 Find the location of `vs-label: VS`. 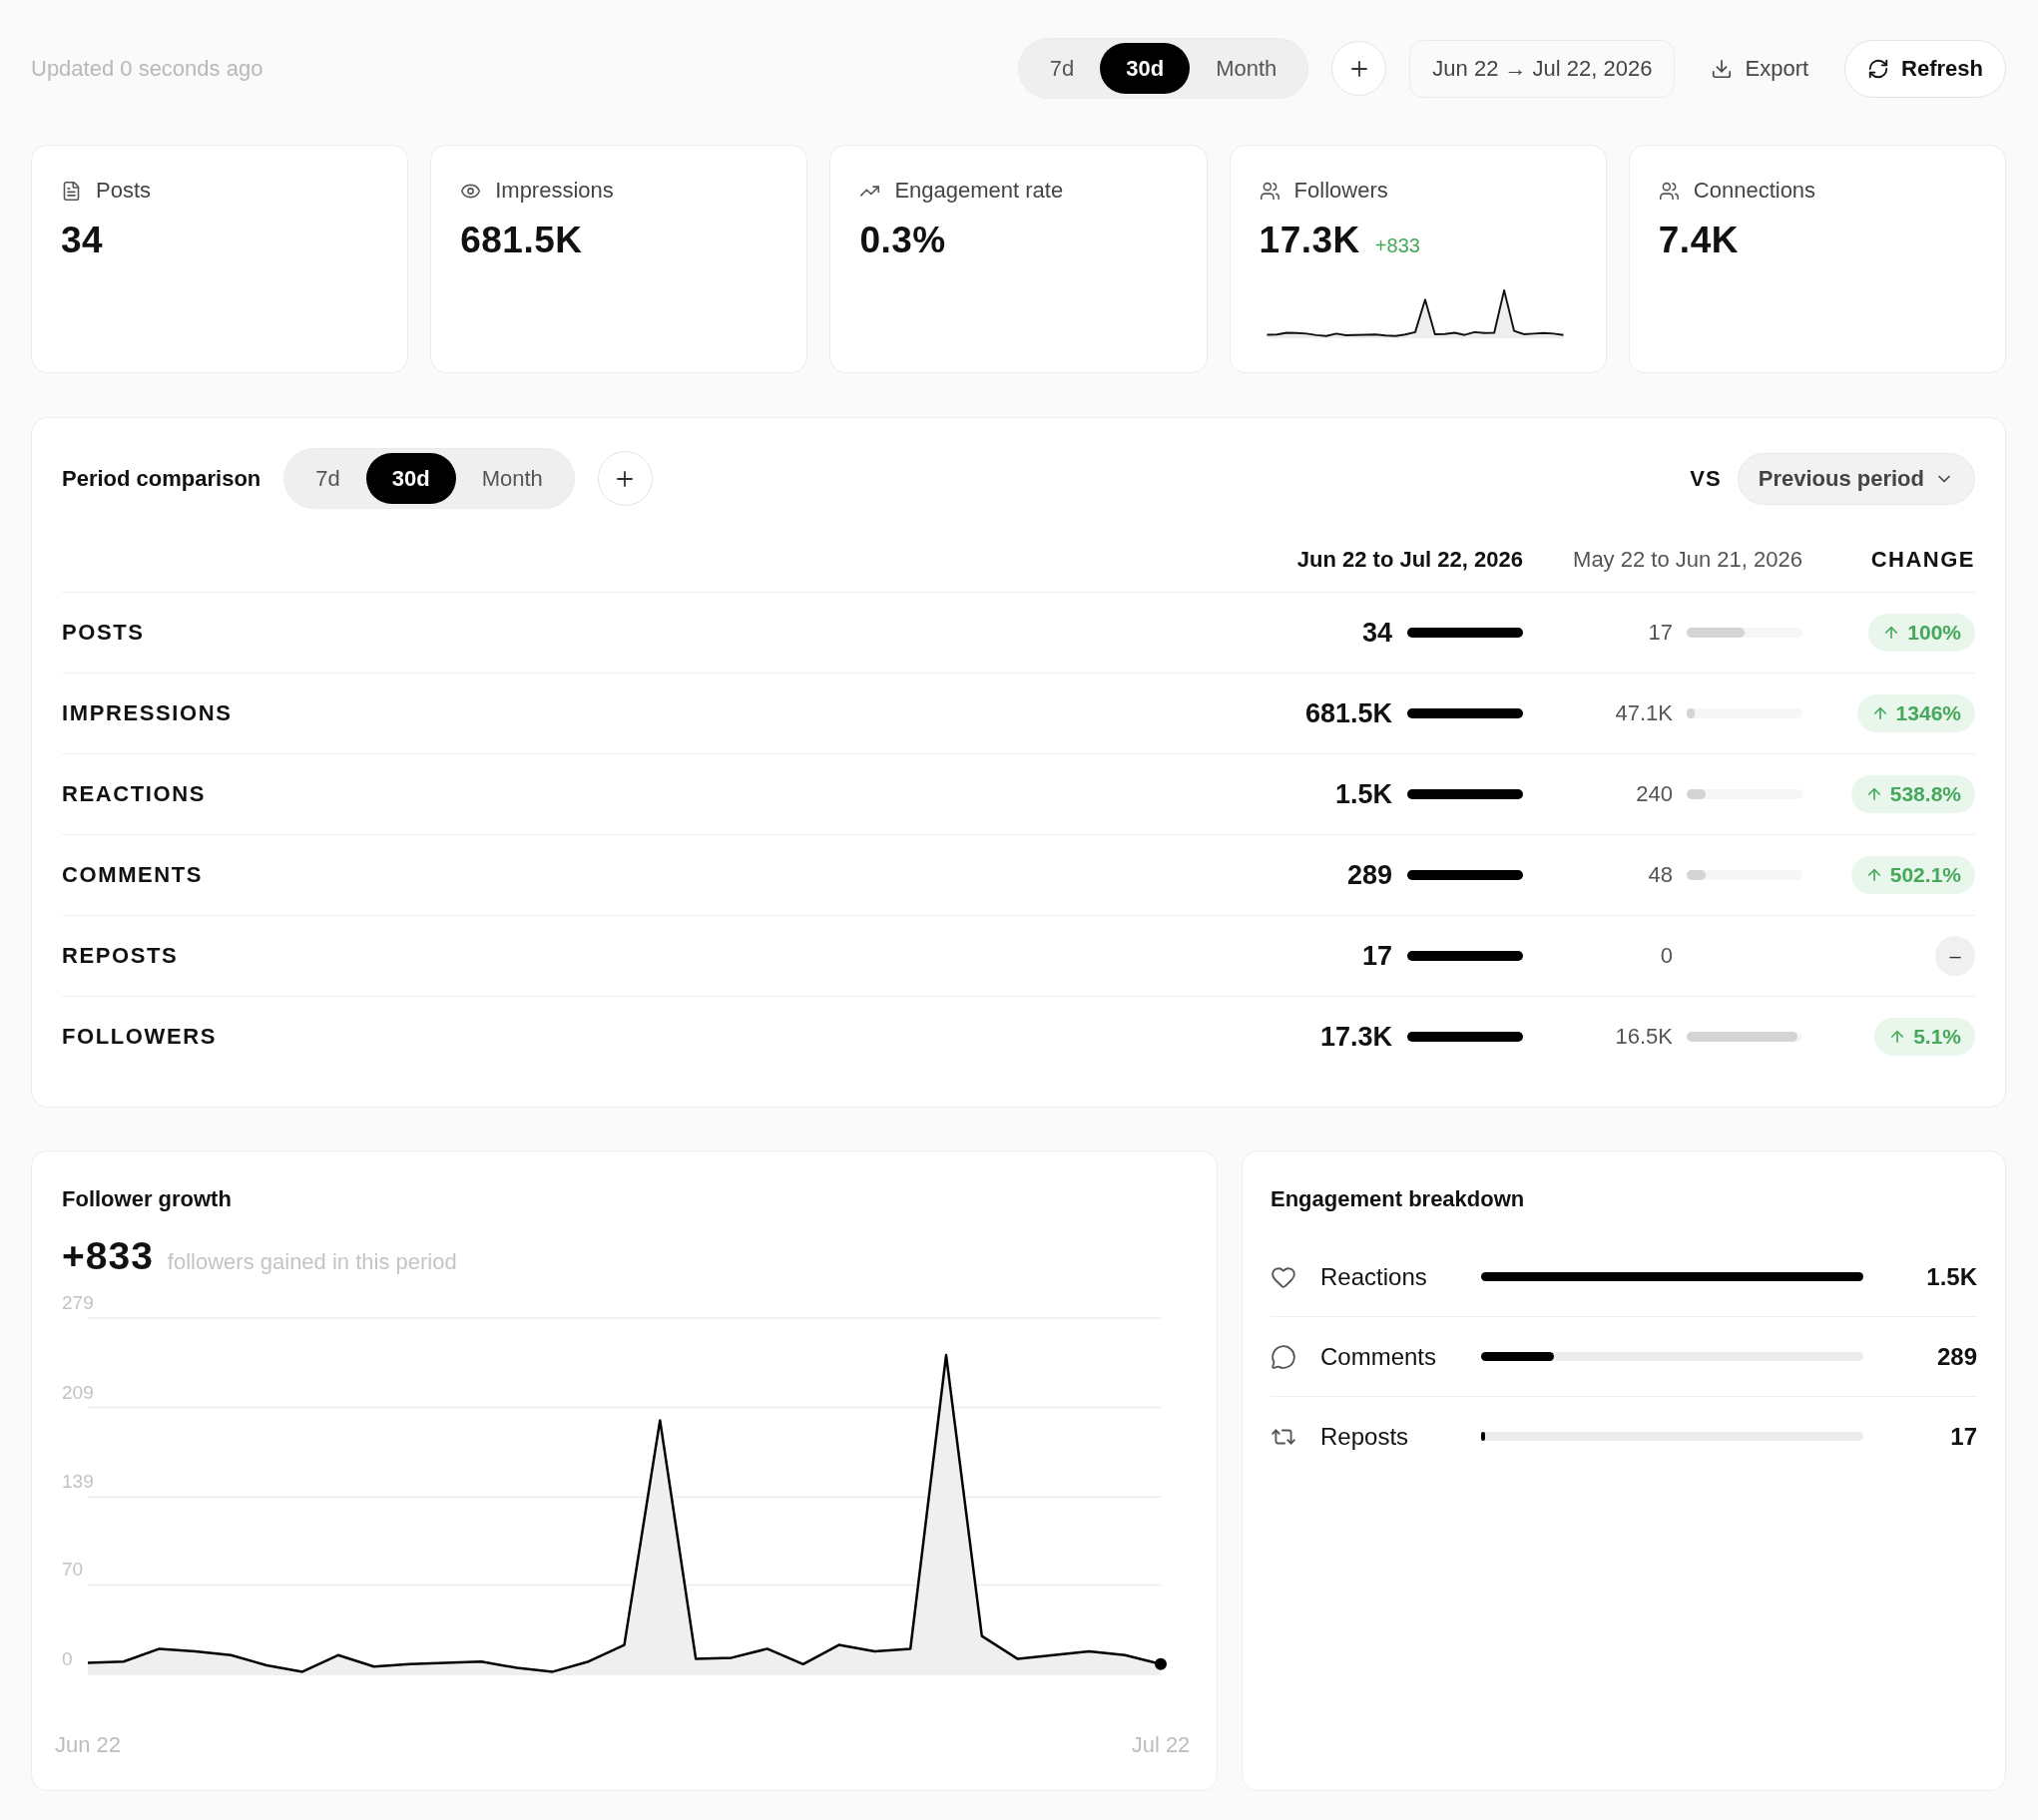

vs-label: VS is located at coordinates (1706, 478).